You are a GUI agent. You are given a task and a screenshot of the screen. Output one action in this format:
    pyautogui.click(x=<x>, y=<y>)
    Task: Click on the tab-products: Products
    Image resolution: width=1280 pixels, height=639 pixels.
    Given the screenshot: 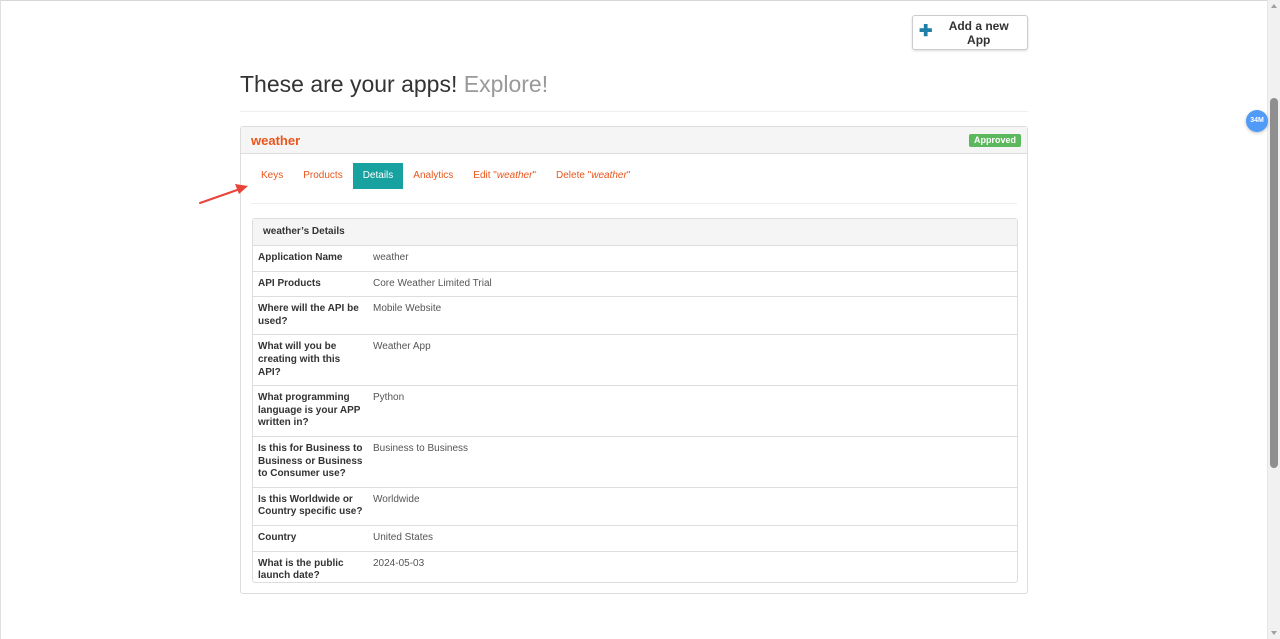 What is the action you would take?
    pyautogui.click(x=322, y=176)
    